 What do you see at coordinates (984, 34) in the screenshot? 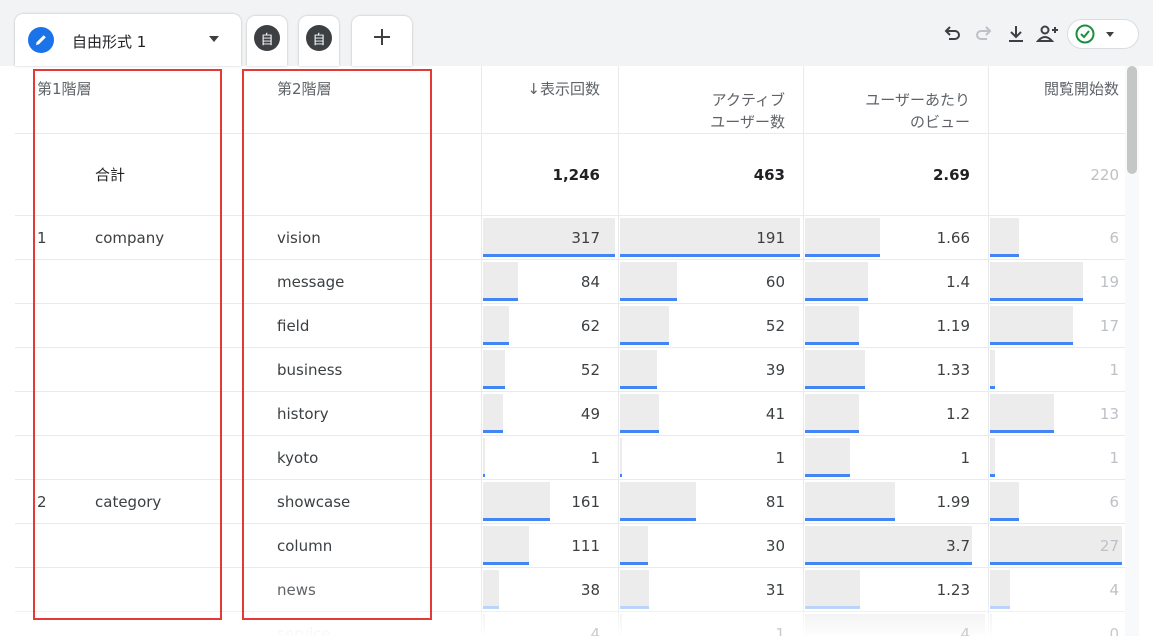
I see `redo-icon` at bounding box center [984, 34].